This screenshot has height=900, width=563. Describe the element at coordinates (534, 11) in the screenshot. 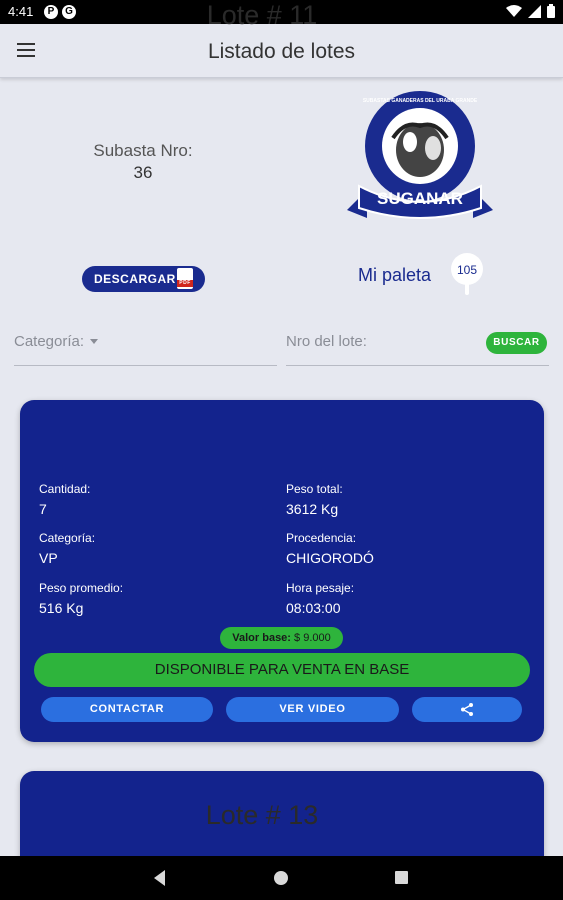

I see `signal-icon` at that location.